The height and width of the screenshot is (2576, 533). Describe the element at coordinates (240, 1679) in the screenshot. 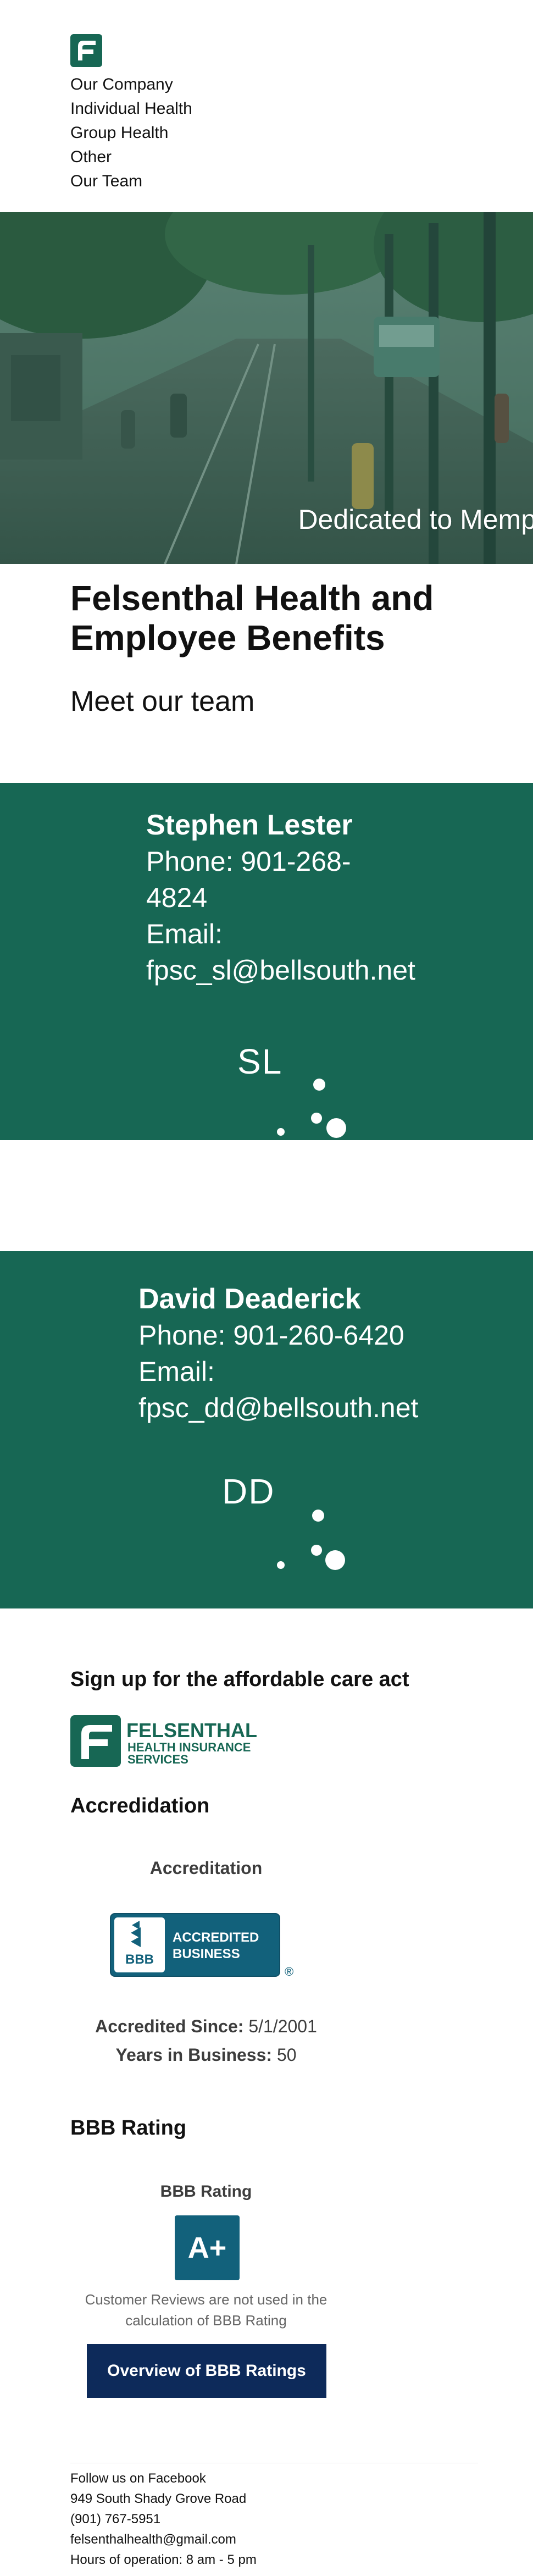

I see `aca-heading: Sign up for the affordable care act` at that location.